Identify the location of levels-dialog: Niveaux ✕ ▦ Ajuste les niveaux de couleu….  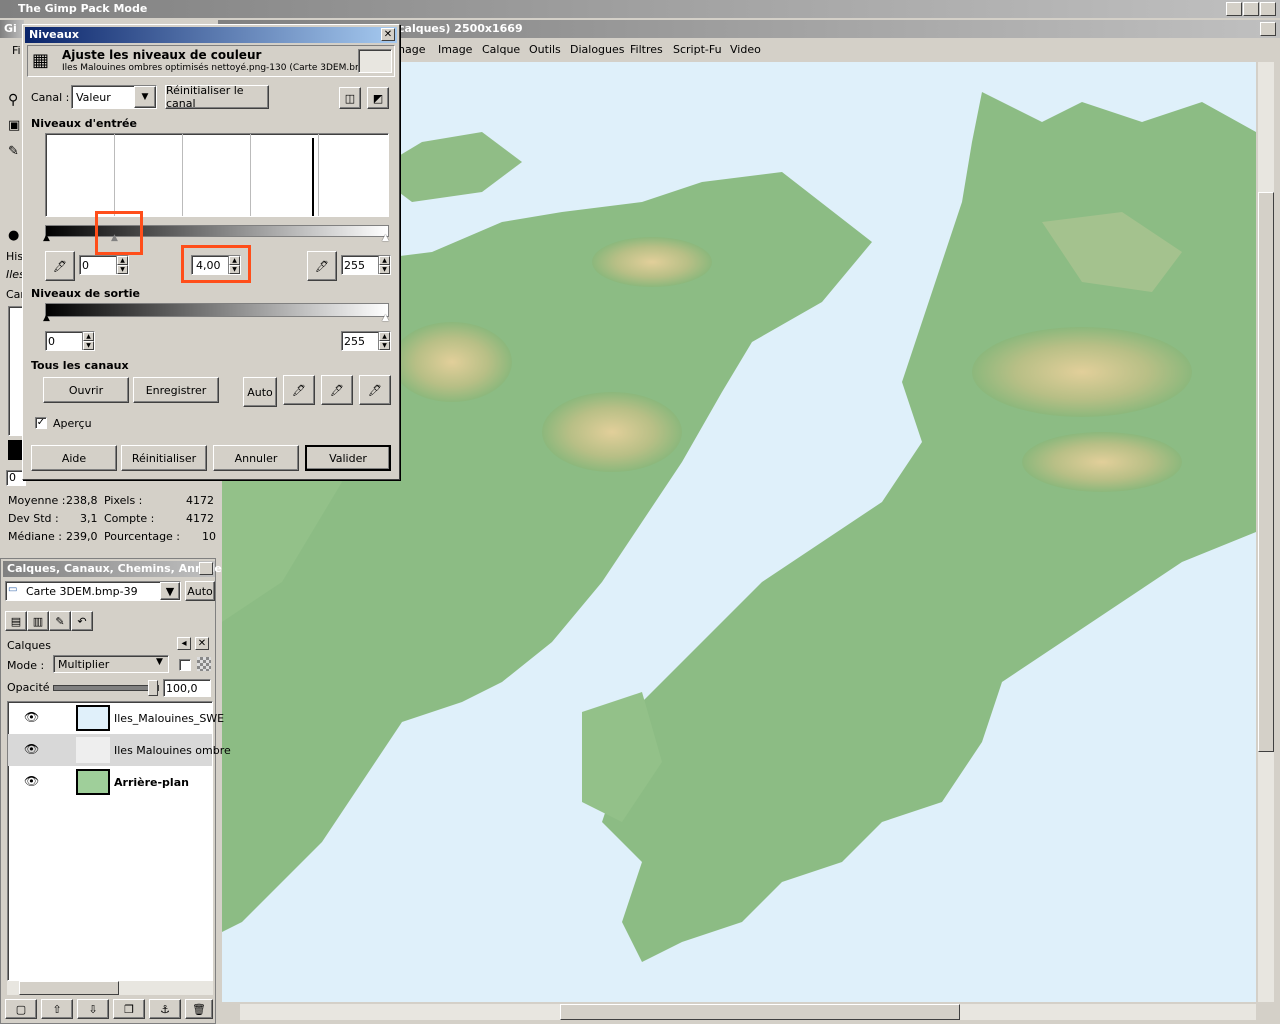
(211, 252).